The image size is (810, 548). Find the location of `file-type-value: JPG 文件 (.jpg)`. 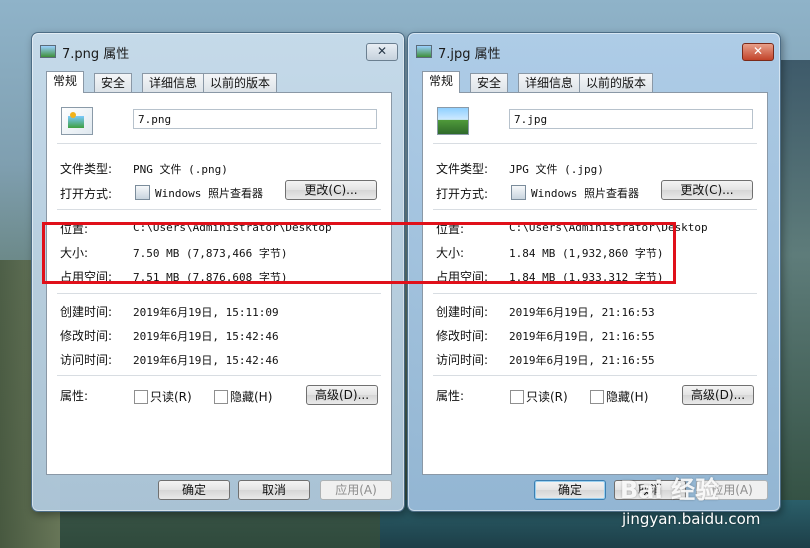

file-type-value: JPG 文件 (.jpg) is located at coordinates (556, 169).